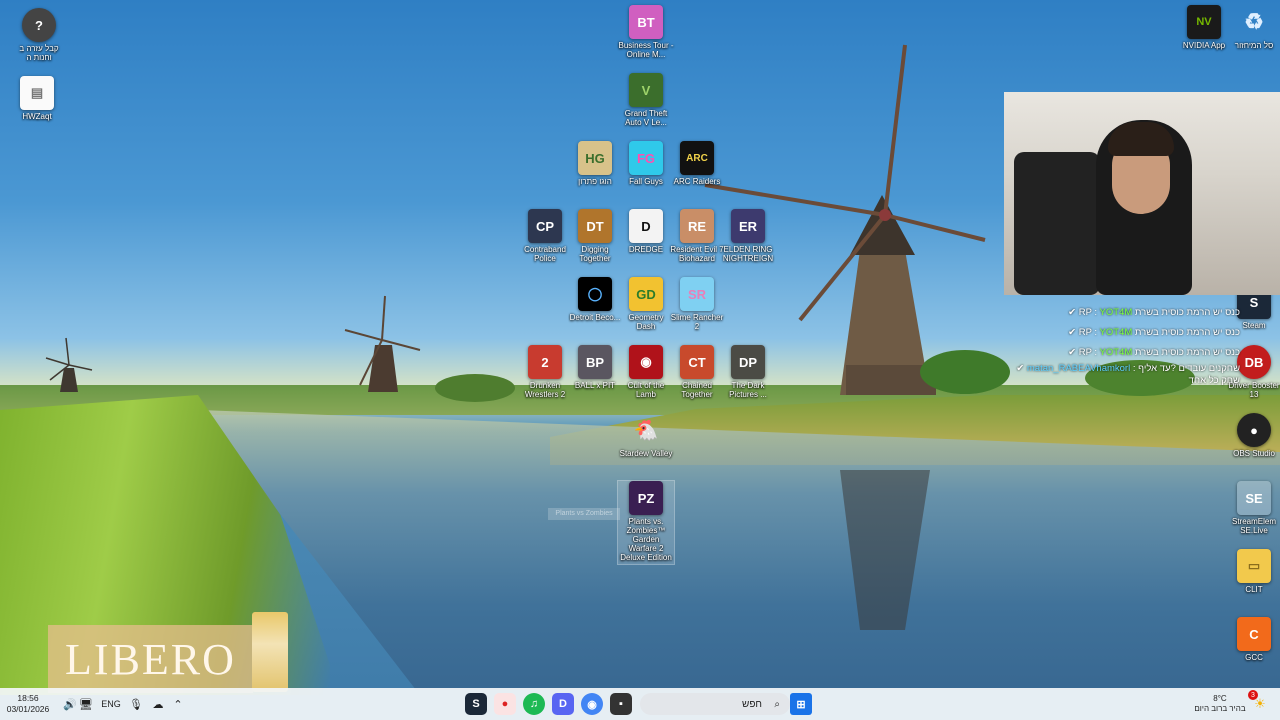  Describe the element at coordinates (1141, 139) in the screenshot. I see `webcam-person-hair` at that location.